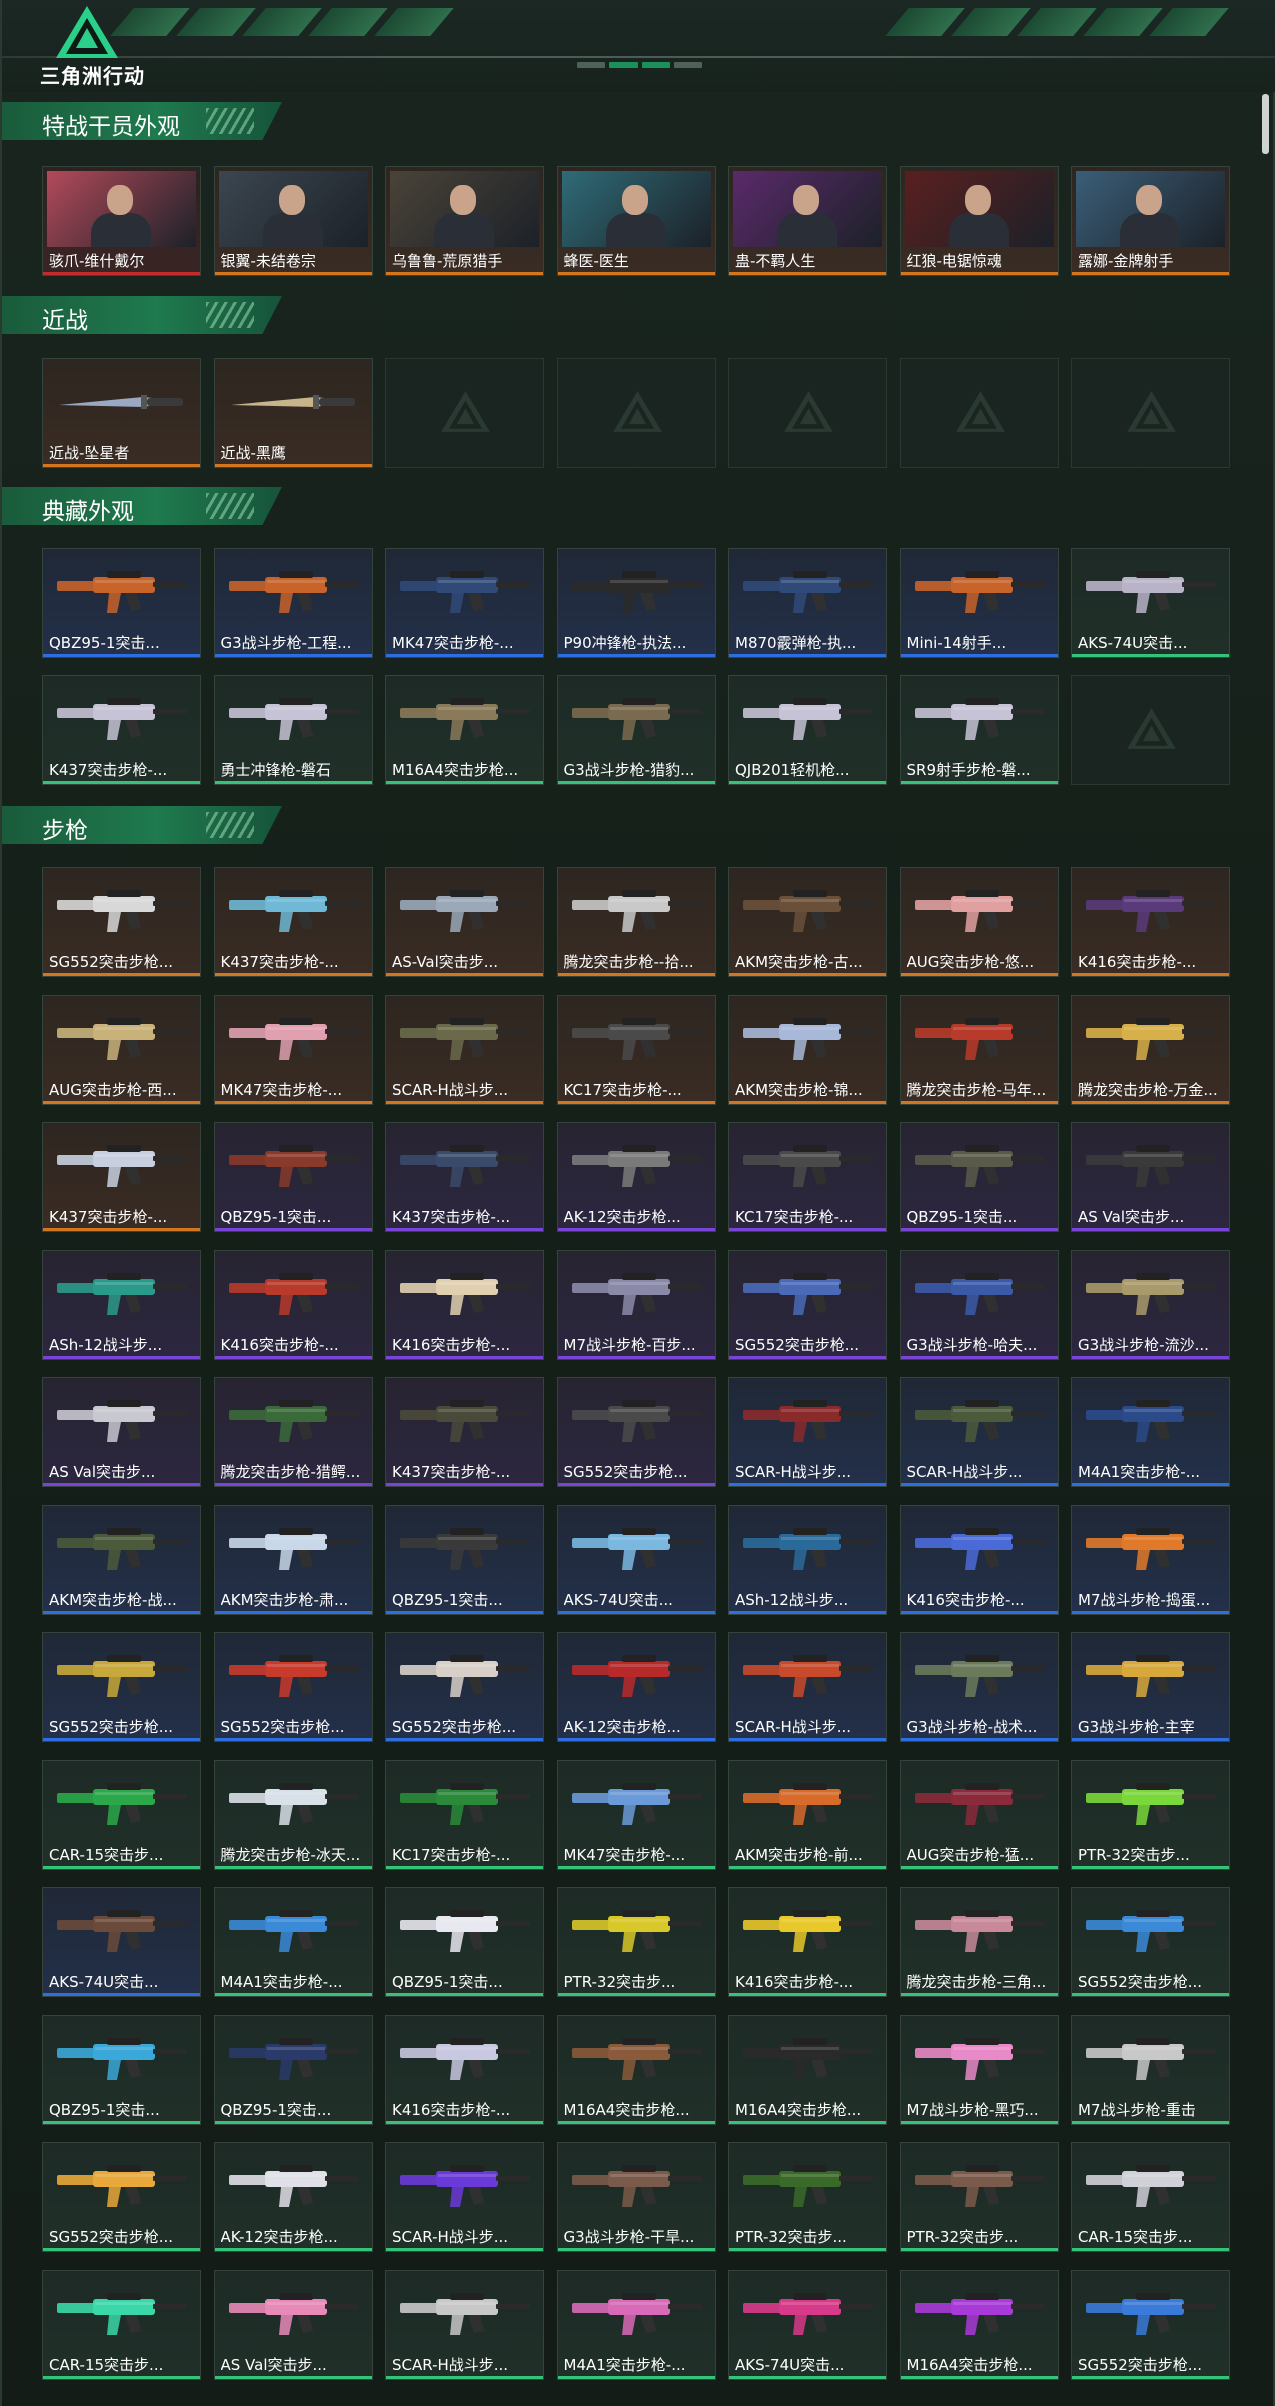  I want to click on skin-card: 骇爪-维什戴尔, so click(121, 221).